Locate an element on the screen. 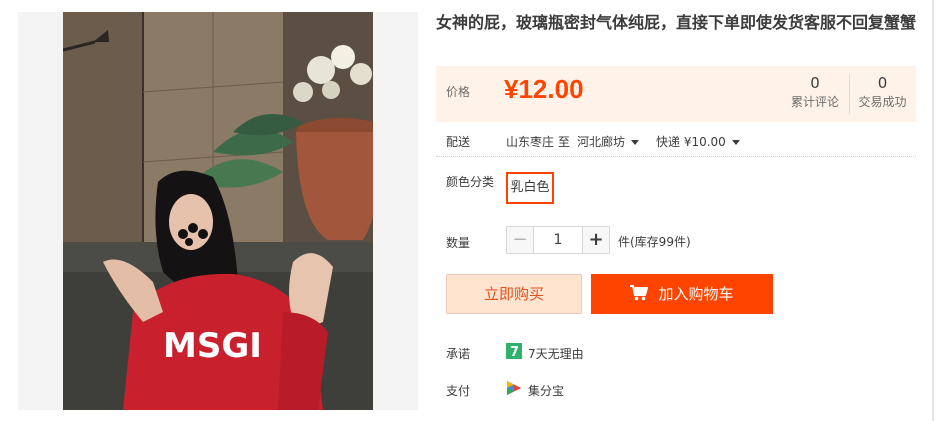 The image size is (939, 421). ship-to-select: 河北廊坊 is located at coordinates (608, 141).